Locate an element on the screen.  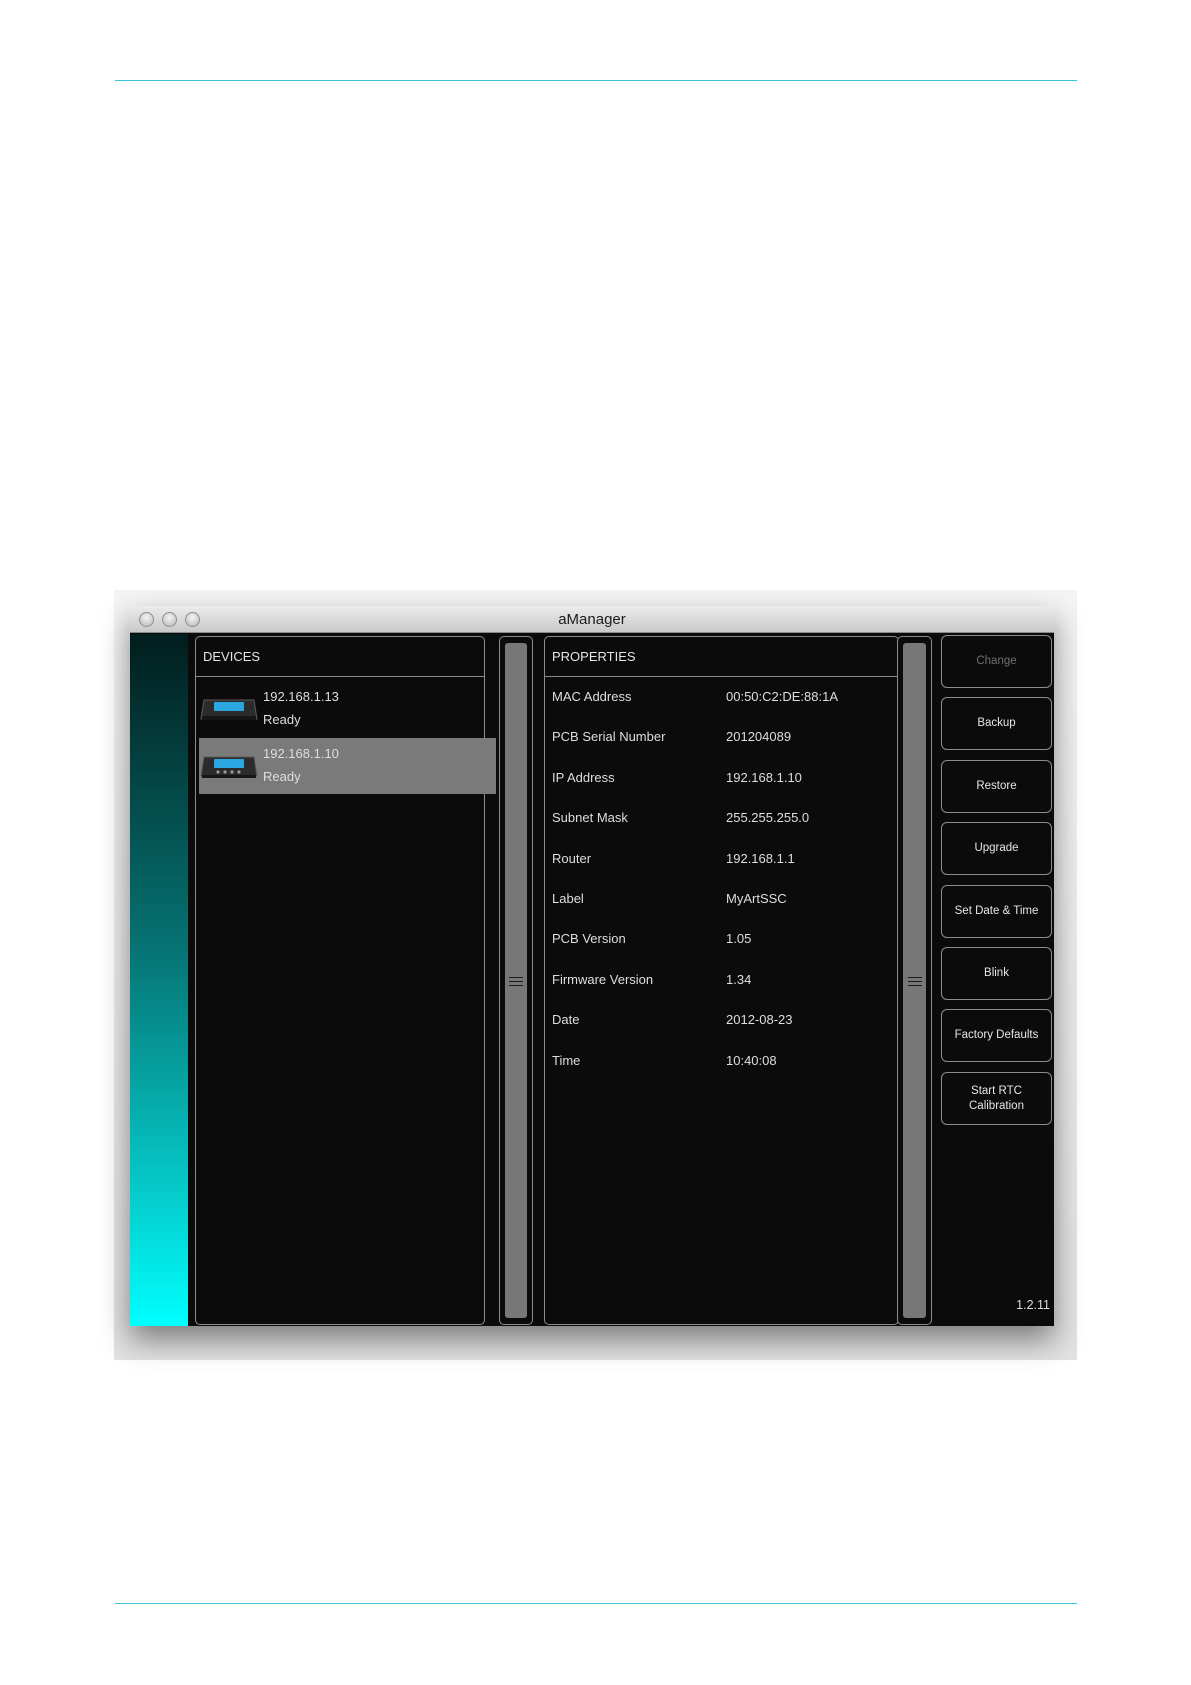
devices-scrollbar is located at coordinates (516, 980).